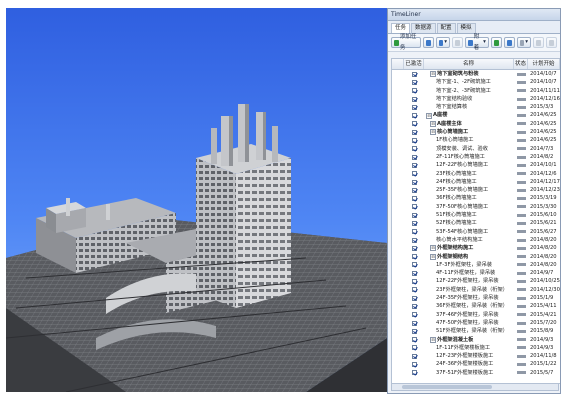 This screenshot has width=566, height=402. Describe the element at coordinates (544, 232) in the screenshot. I see `planned-start-cell: 2015/6/27` at that location.